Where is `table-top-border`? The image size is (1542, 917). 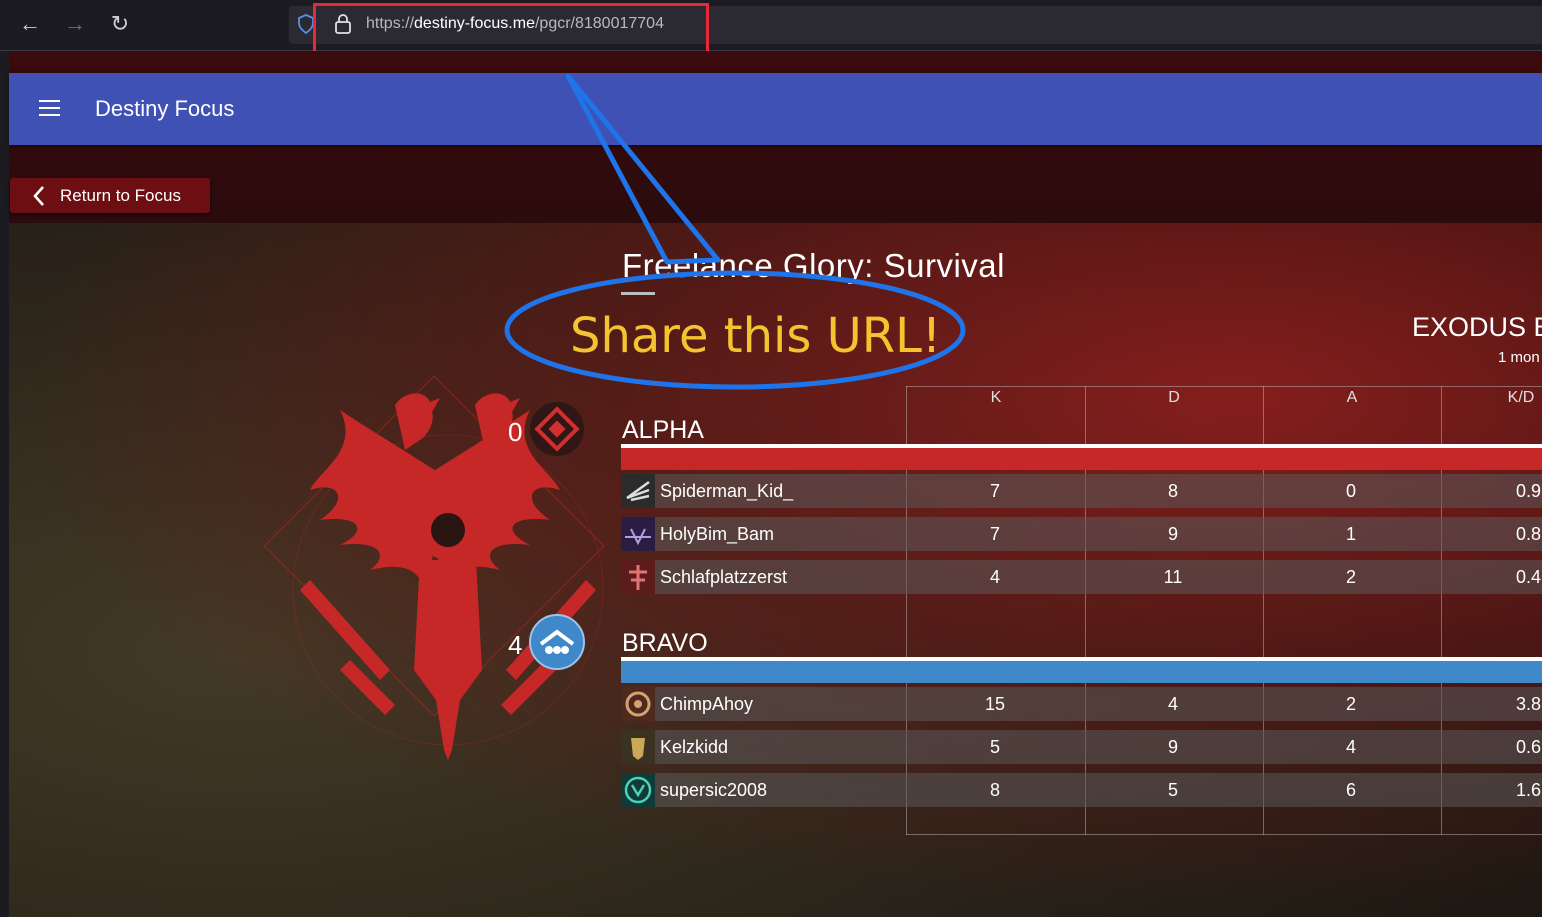 table-top-border is located at coordinates (1224, 386).